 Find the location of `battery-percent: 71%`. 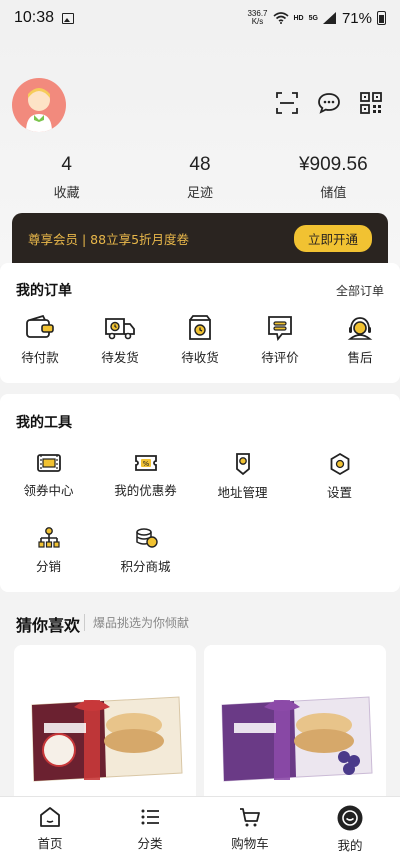

battery-percent: 71% is located at coordinates (356, 18).